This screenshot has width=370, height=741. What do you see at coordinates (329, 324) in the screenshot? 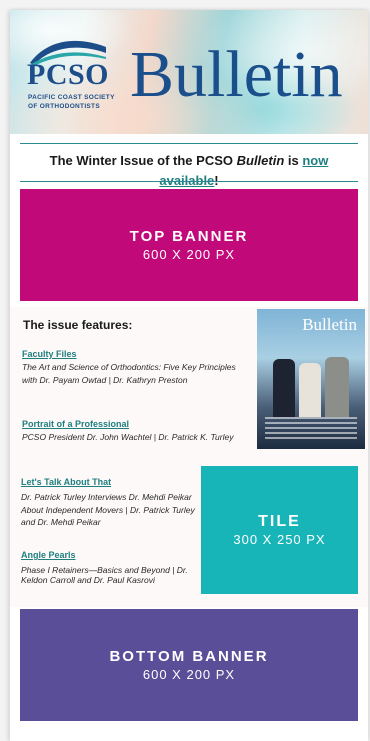
I see `cover-title: Bulletin` at bounding box center [329, 324].